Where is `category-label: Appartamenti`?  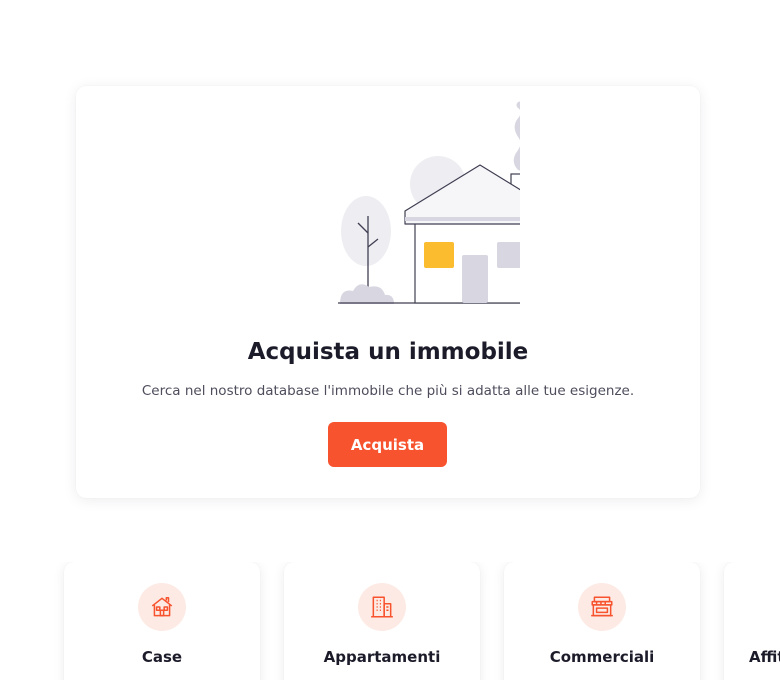 category-label: Appartamenti is located at coordinates (382, 657).